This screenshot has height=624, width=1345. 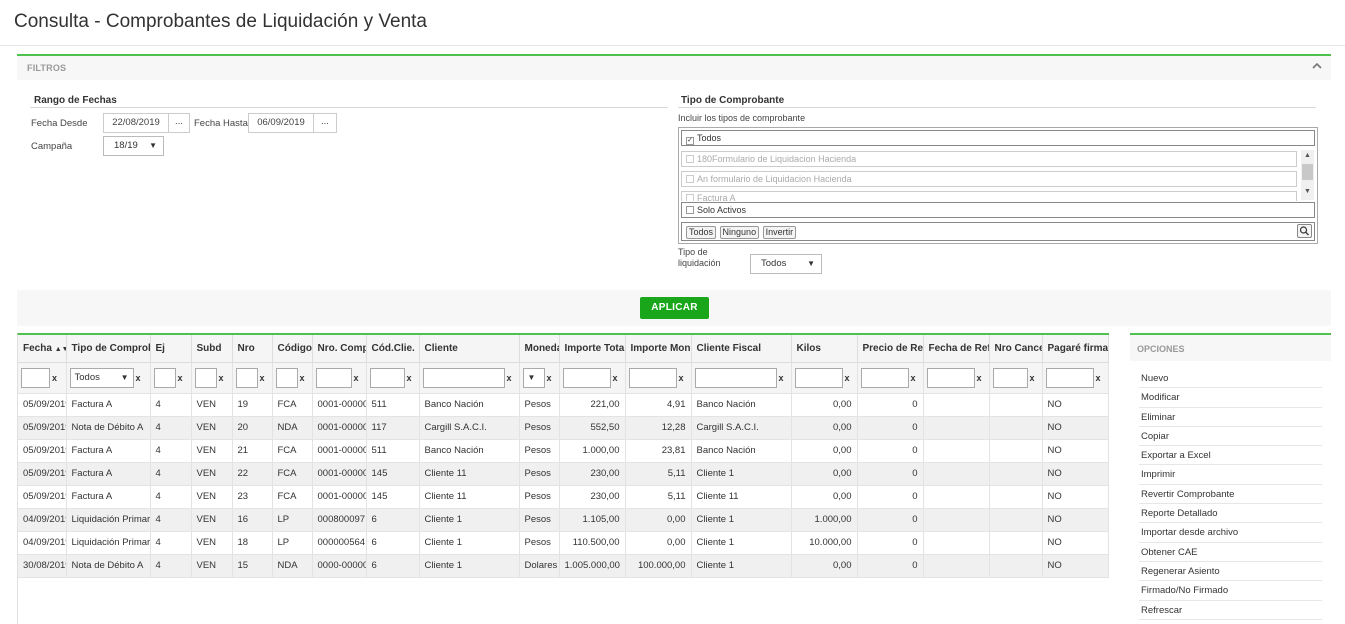 What do you see at coordinates (1230, 417) in the screenshot?
I see `option-item: Eliminar` at bounding box center [1230, 417].